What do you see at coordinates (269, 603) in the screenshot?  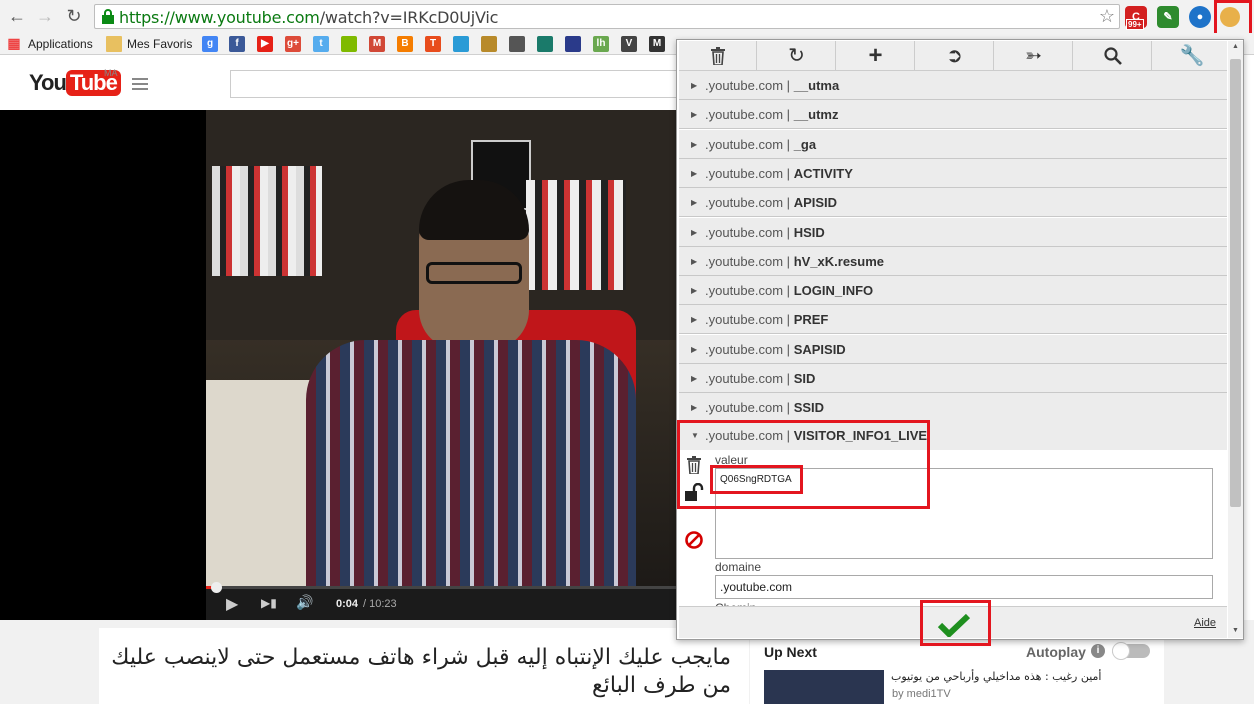 I see `next-icon: ▶▮` at bounding box center [269, 603].